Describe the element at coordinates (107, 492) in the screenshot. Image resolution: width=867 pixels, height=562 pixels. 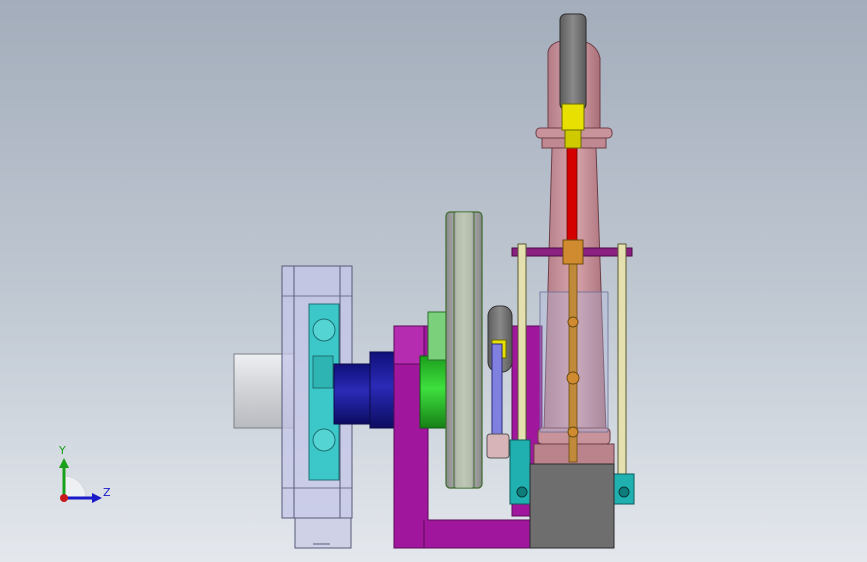
I see `z-axis-label: Z` at that location.